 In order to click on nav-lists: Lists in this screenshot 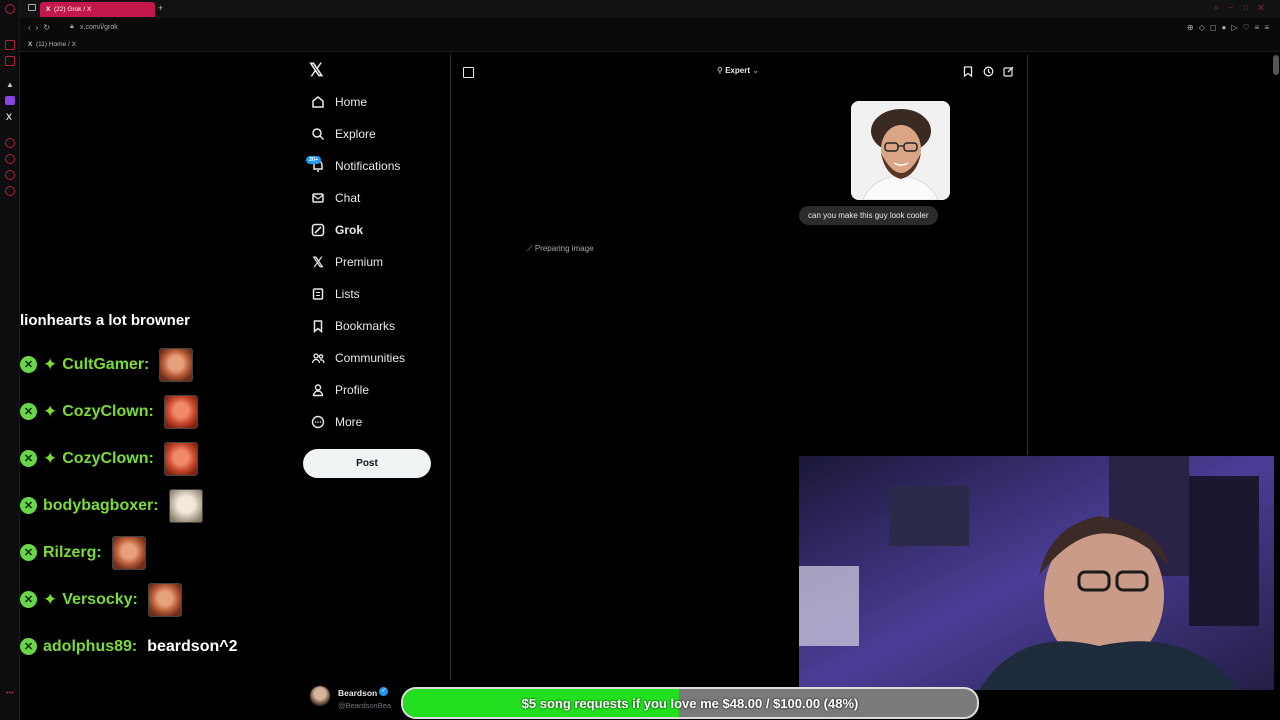, I will do `click(334, 294)`.